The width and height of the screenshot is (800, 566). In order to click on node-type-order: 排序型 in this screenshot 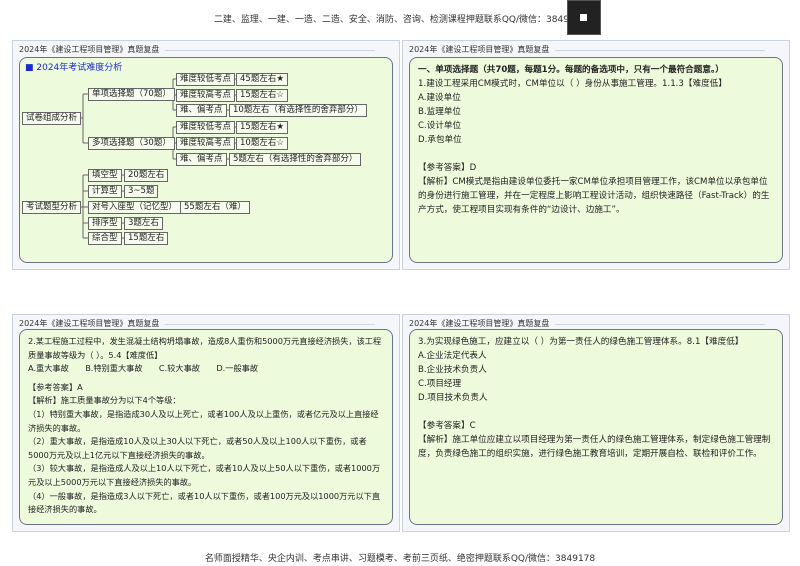, I will do `click(105, 223)`.